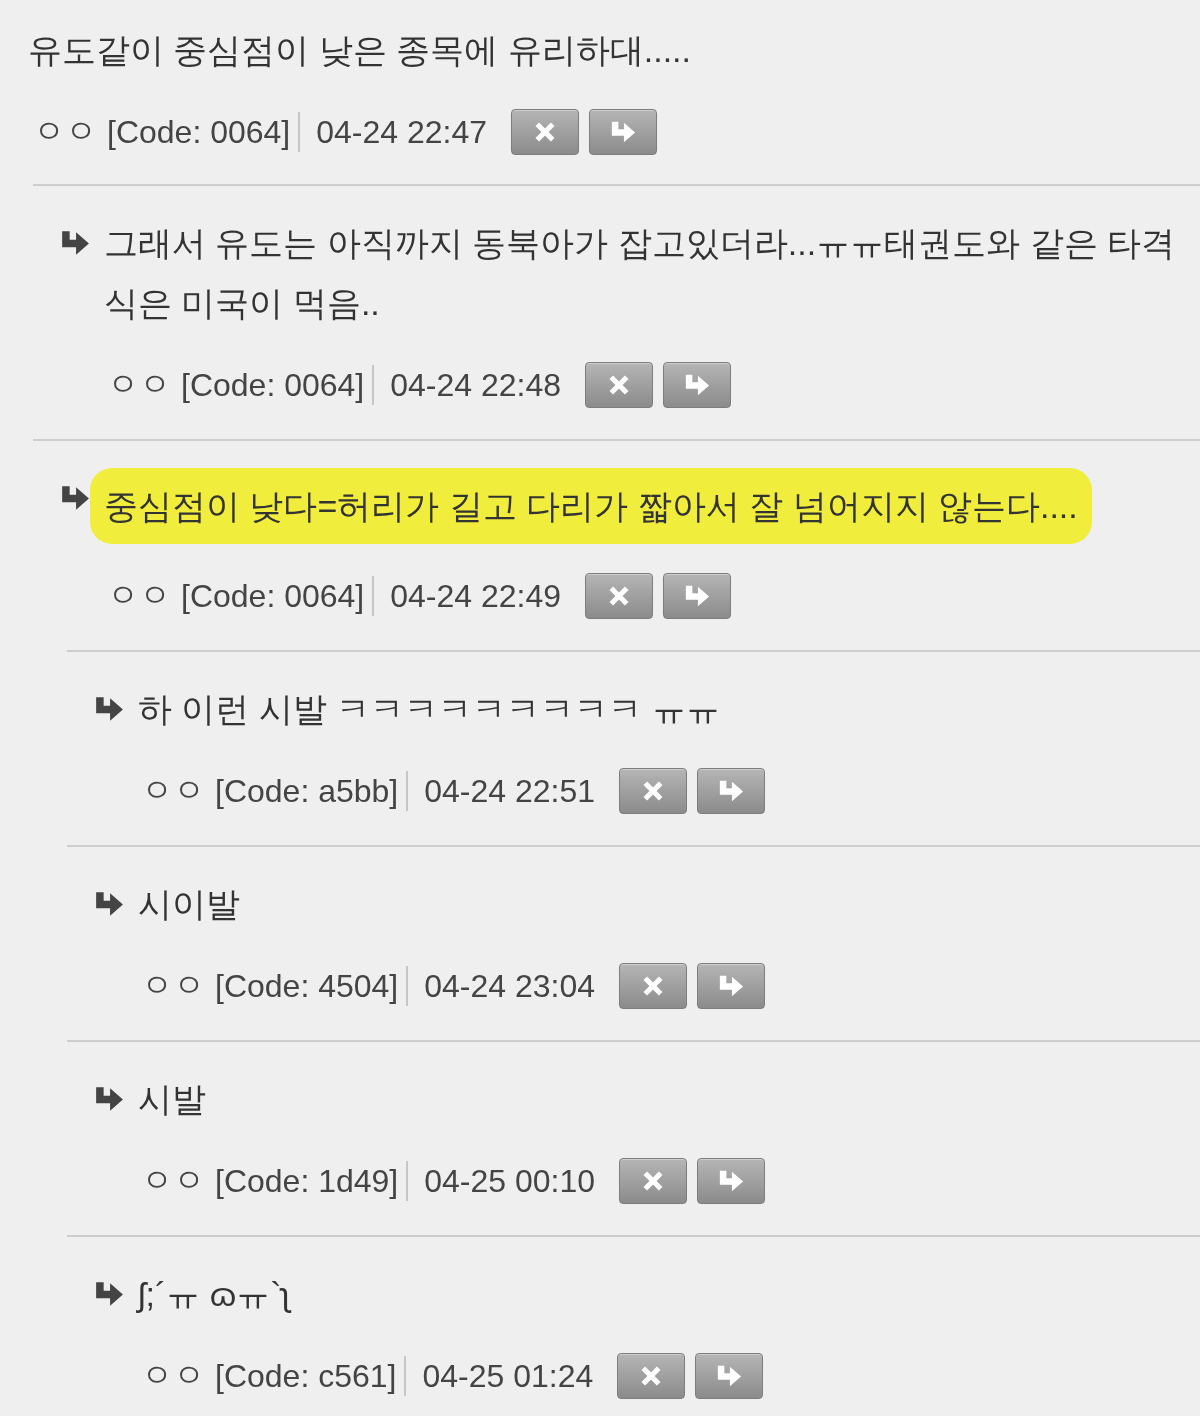 This screenshot has height=1416, width=1200. Describe the element at coordinates (429, 709) in the screenshot. I see `comment-text: 하 이런 시발 ㅋㅋㅋㅋㅋㅋㅋㅋㅋ ㅠㅠ` at that location.